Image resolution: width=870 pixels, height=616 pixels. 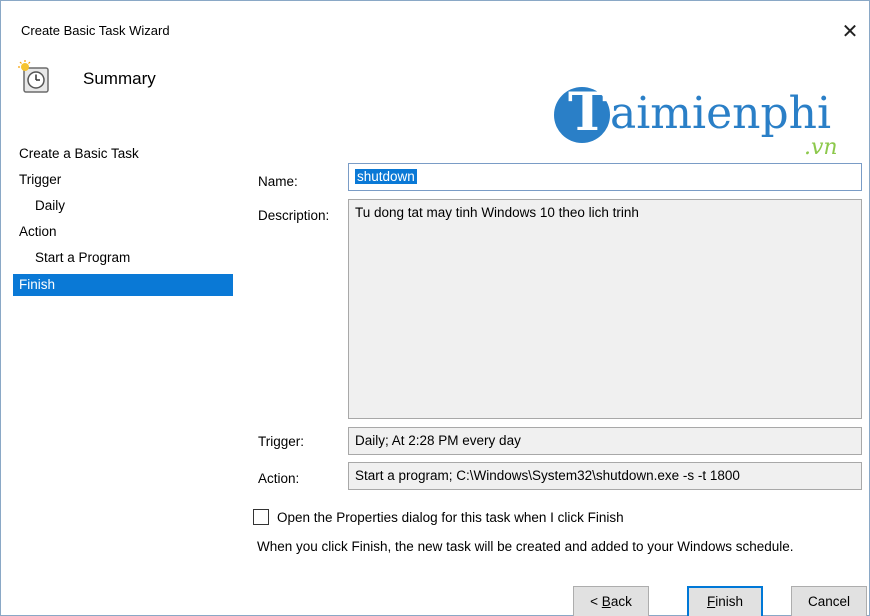 What do you see at coordinates (605, 177) in the screenshot?
I see `name-field: shutdown` at bounding box center [605, 177].